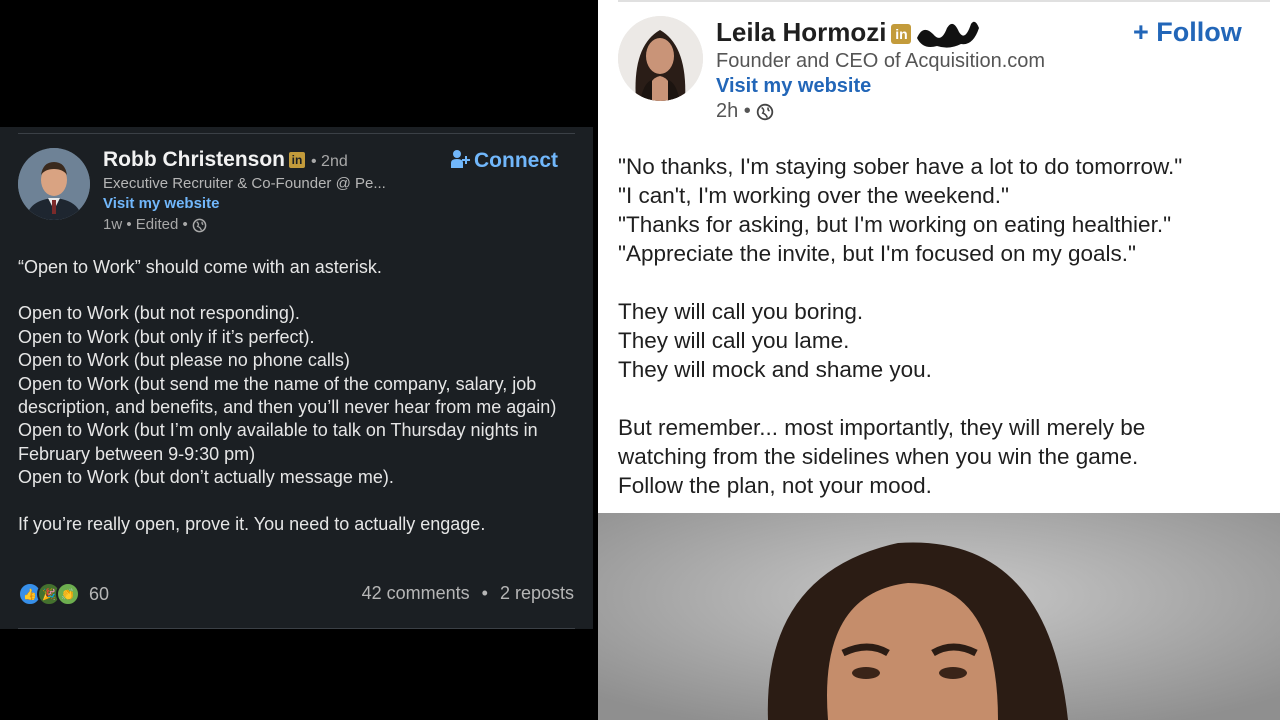  Describe the element at coordinates (194, 159) in the screenshot. I see `author-name: Robb Christenson` at that location.